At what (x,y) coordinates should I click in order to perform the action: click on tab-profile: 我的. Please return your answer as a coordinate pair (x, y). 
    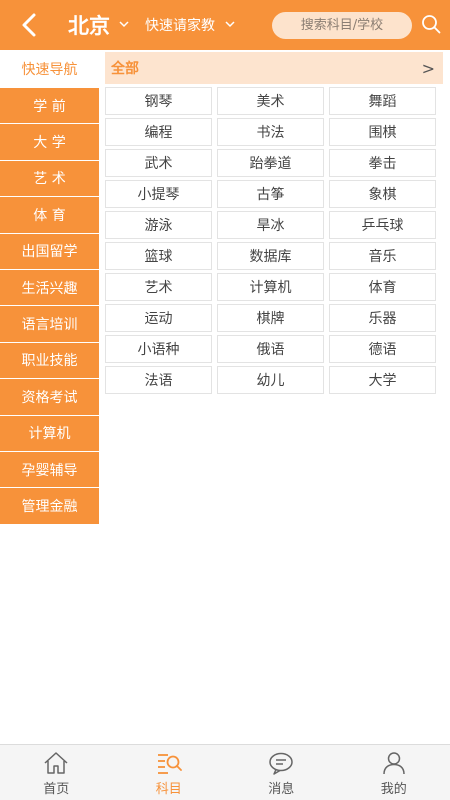
    Looking at the image, I should click on (394, 772).